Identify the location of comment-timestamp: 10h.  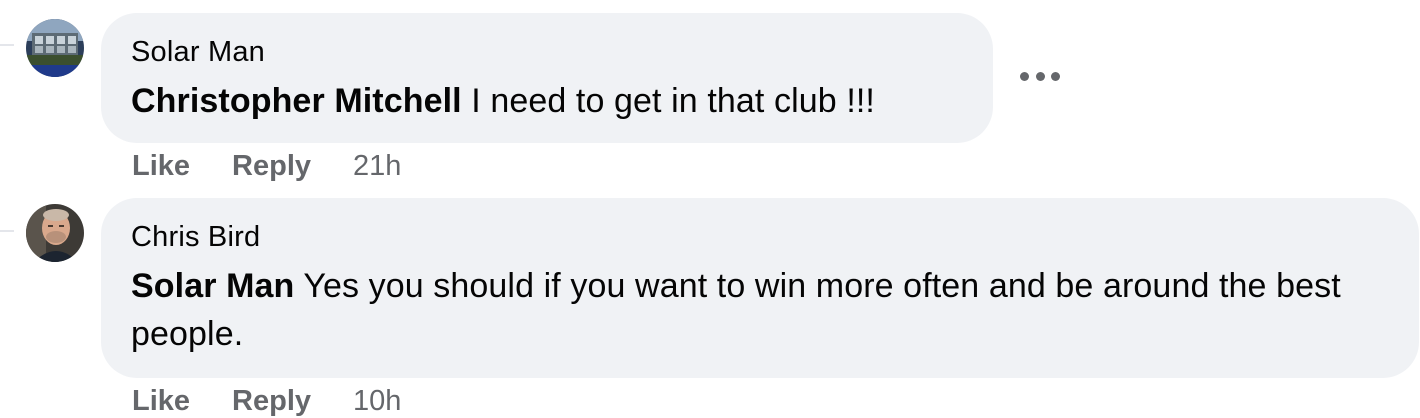
(377, 401).